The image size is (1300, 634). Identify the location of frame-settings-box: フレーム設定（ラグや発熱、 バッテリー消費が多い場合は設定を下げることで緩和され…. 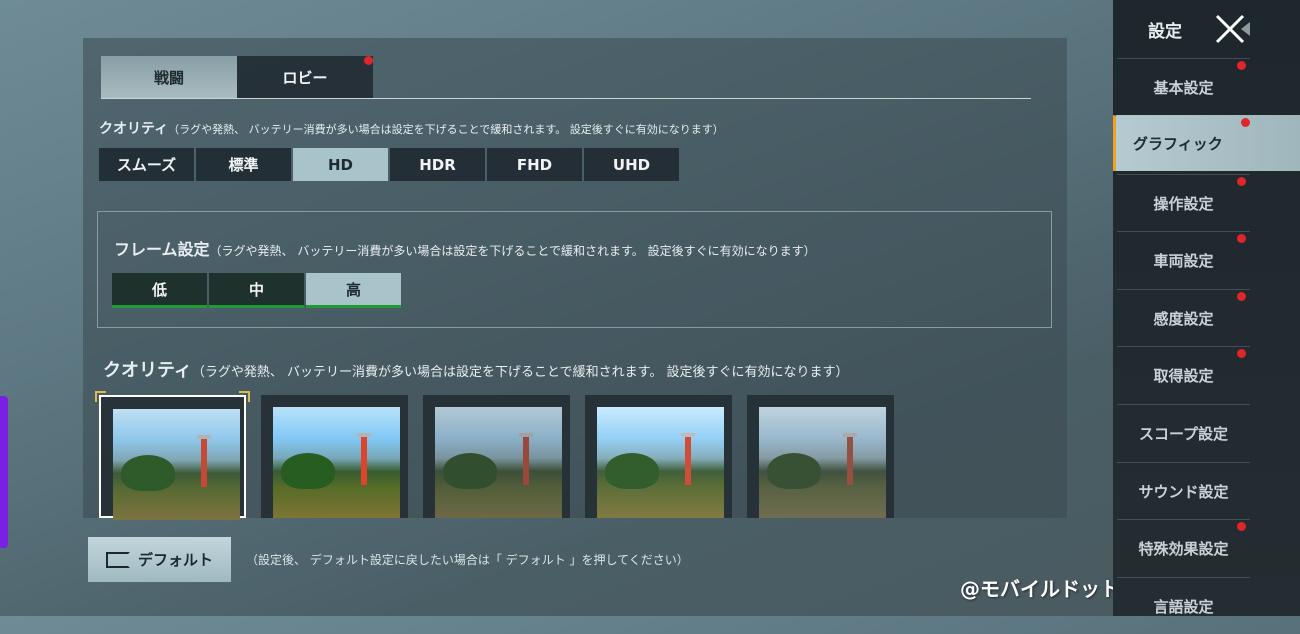
(574, 269).